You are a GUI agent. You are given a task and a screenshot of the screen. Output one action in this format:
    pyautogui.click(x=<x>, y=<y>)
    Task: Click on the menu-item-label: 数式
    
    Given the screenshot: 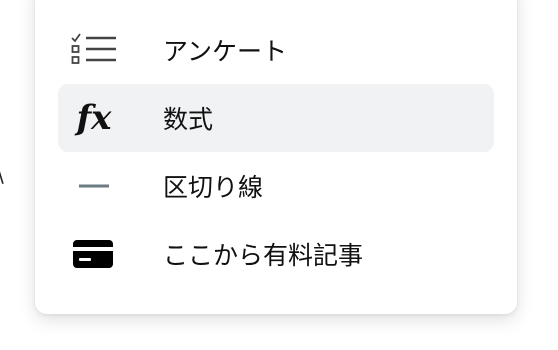 What is the action you would take?
    pyautogui.click(x=188, y=119)
    